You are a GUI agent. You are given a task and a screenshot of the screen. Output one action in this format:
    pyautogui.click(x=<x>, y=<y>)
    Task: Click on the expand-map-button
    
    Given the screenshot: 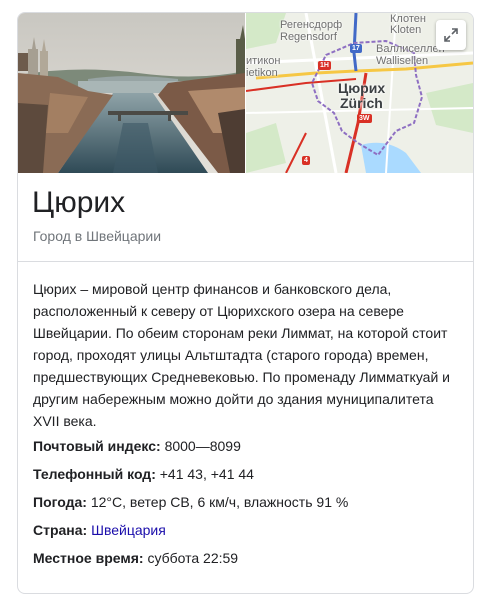 What is the action you would take?
    pyautogui.click(x=451, y=35)
    